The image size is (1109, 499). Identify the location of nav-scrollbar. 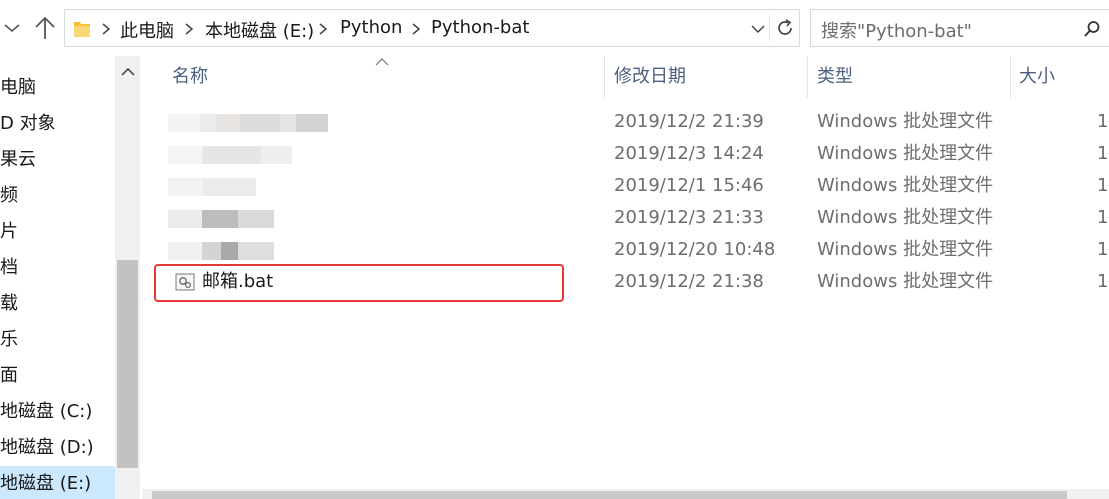
(127, 277).